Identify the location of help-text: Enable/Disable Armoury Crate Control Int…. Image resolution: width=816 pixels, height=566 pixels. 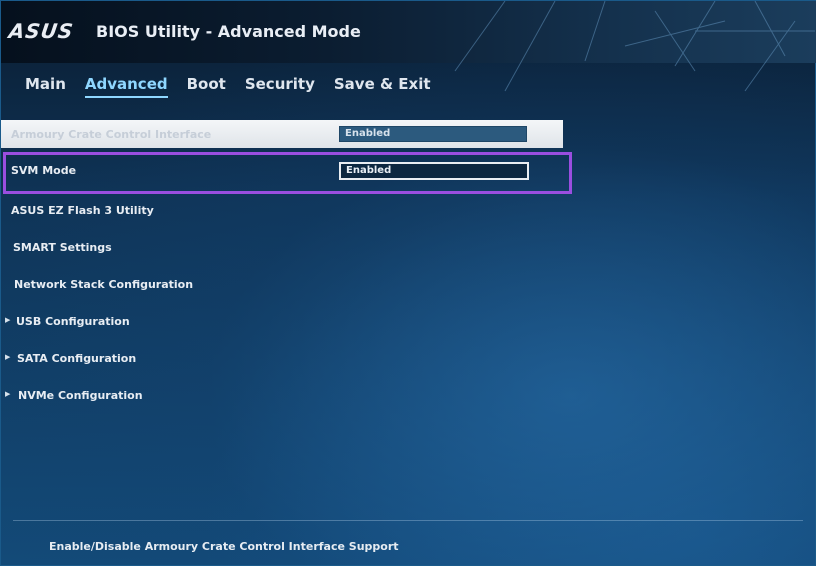
(224, 546).